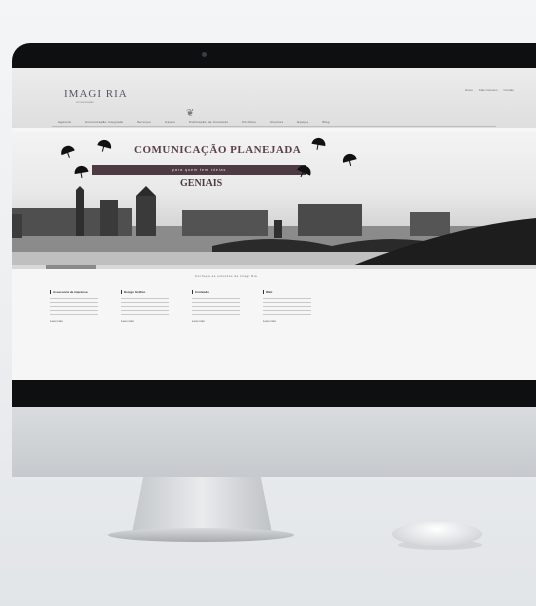 Image resolution: width=536 pixels, height=606 pixels. Describe the element at coordinates (216, 292) in the screenshot. I see `solution-title: Conteúdo` at that location.